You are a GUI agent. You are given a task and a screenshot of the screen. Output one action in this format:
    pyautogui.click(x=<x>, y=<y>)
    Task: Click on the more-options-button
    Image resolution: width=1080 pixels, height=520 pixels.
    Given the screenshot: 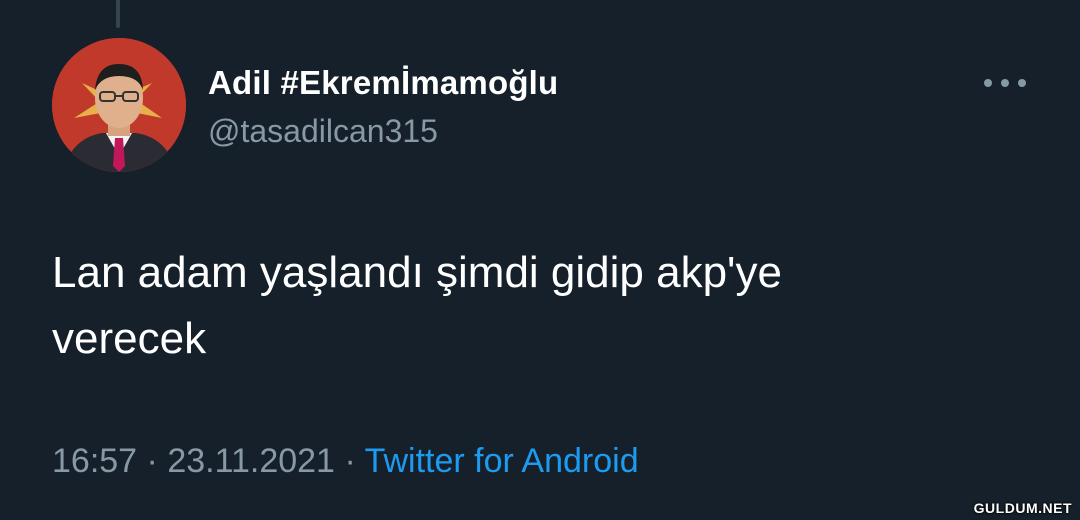 What is the action you would take?
    pyautogui.click(x=1005, y=83)
    